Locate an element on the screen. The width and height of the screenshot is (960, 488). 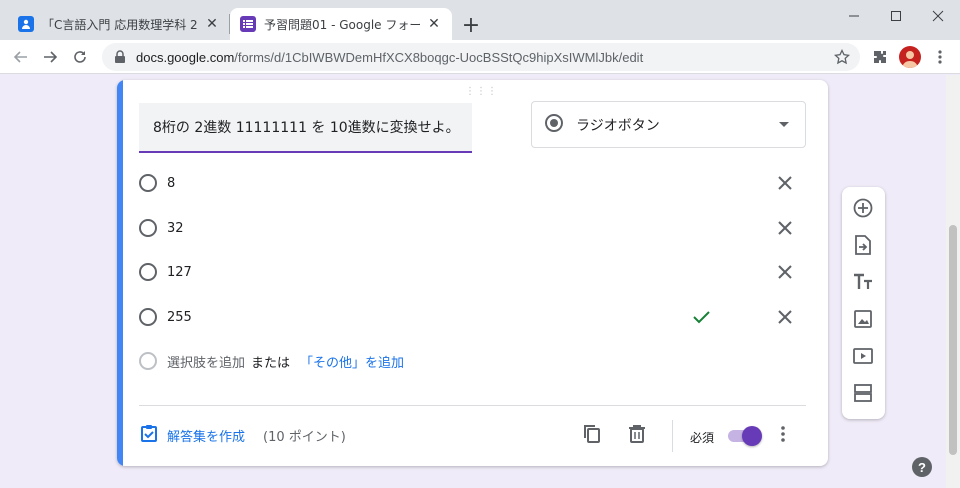
tab-title: 予習問題01 - Google フォーム is located at coordinates (342, 24).